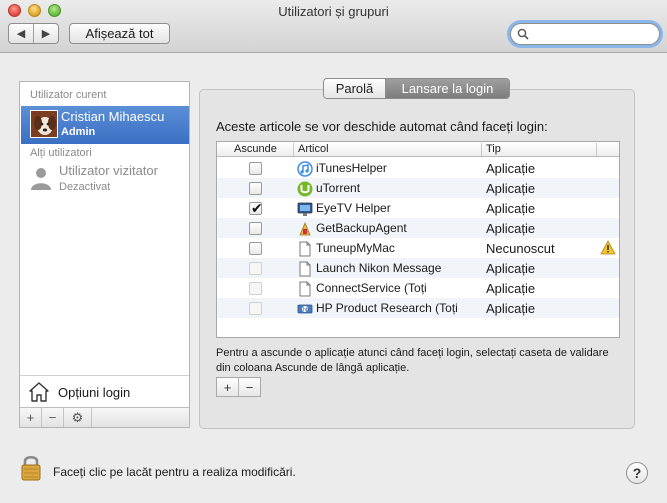 The width and height of the screenshot is (667, 503). I want to click on current-user-role: Admin, so click(78, 132).